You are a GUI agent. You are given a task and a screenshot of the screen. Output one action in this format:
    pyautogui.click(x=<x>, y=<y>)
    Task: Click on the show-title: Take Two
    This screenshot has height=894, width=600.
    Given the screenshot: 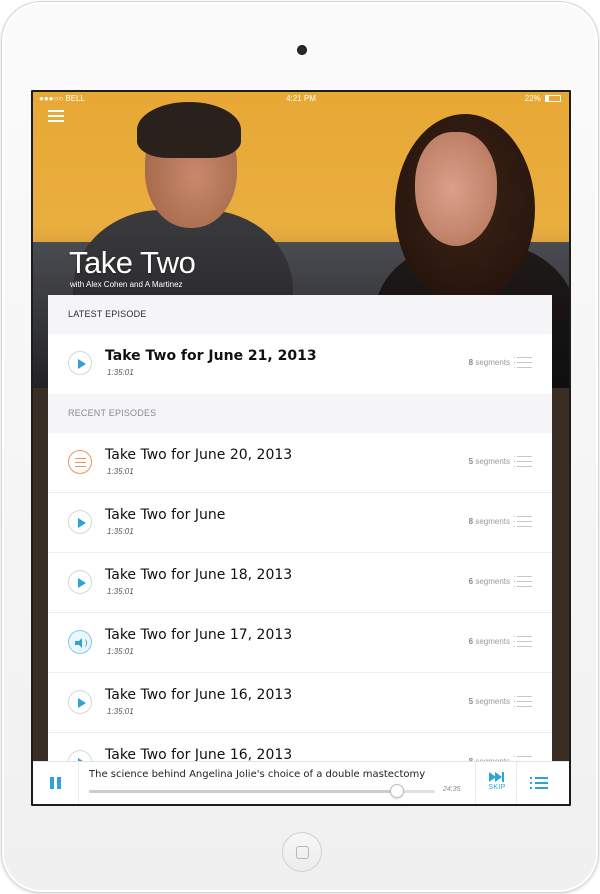 What is the action you would take?
    pyautogui.click(x=132, y=262)
    